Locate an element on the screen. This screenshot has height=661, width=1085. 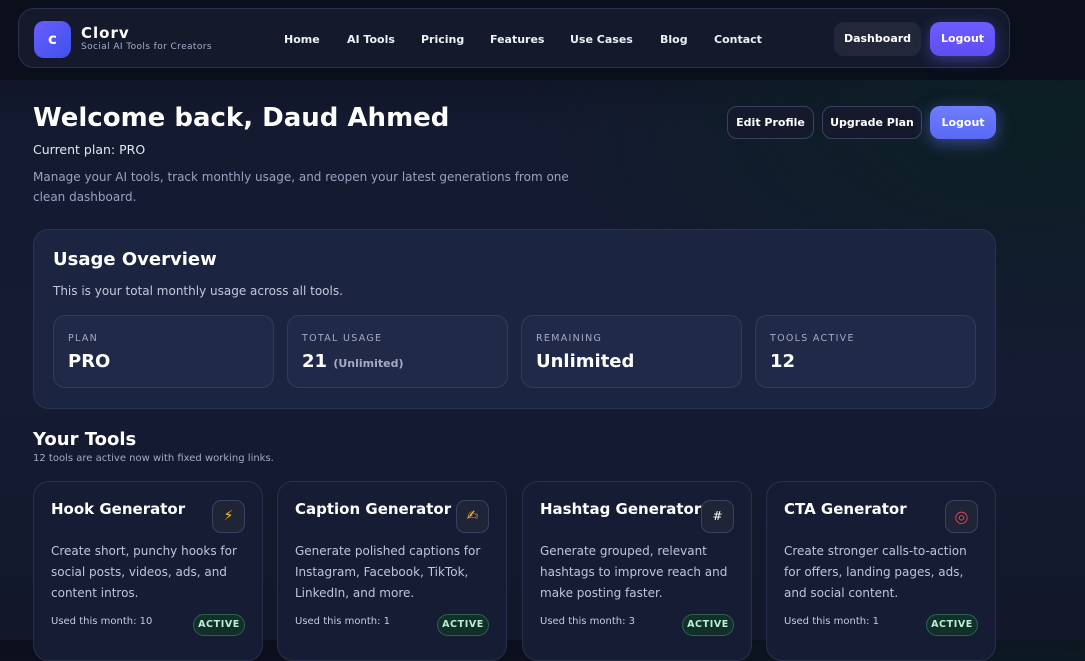
nav-link-pricing: Pricing is located at coordinates (442, 39).